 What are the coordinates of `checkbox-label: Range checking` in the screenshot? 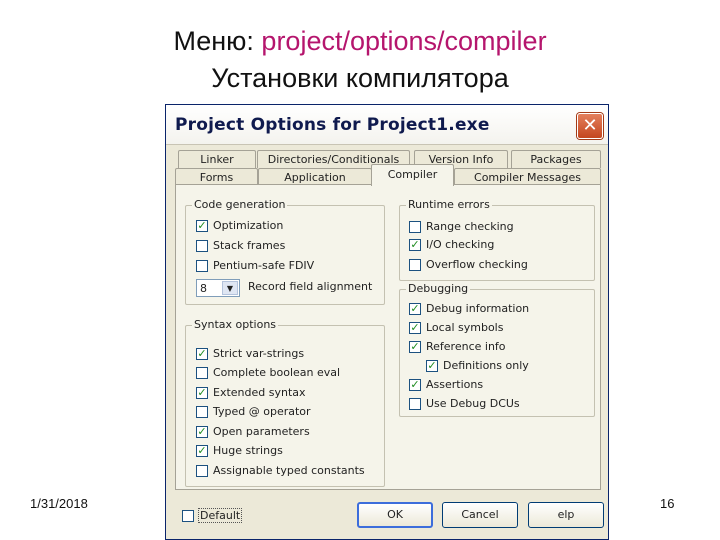 It's located at (470, 226).